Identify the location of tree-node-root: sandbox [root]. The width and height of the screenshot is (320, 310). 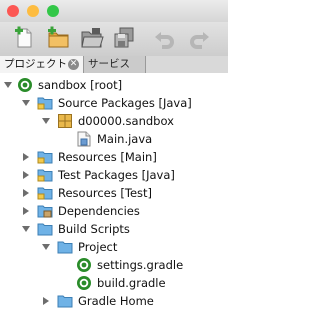
(114, 85).